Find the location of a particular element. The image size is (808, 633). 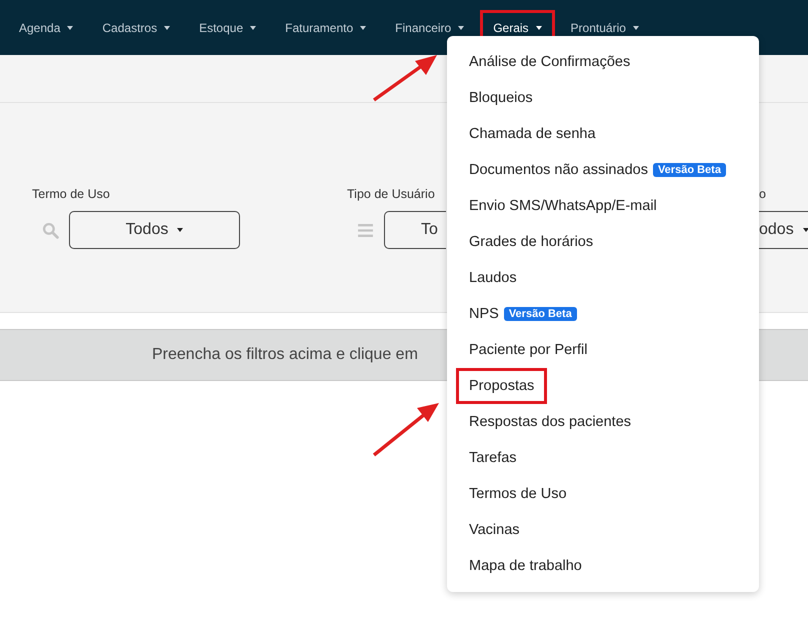

menu-item: Envio SMS/WhatsApp/E-mail is located at coordinates (563, 206).